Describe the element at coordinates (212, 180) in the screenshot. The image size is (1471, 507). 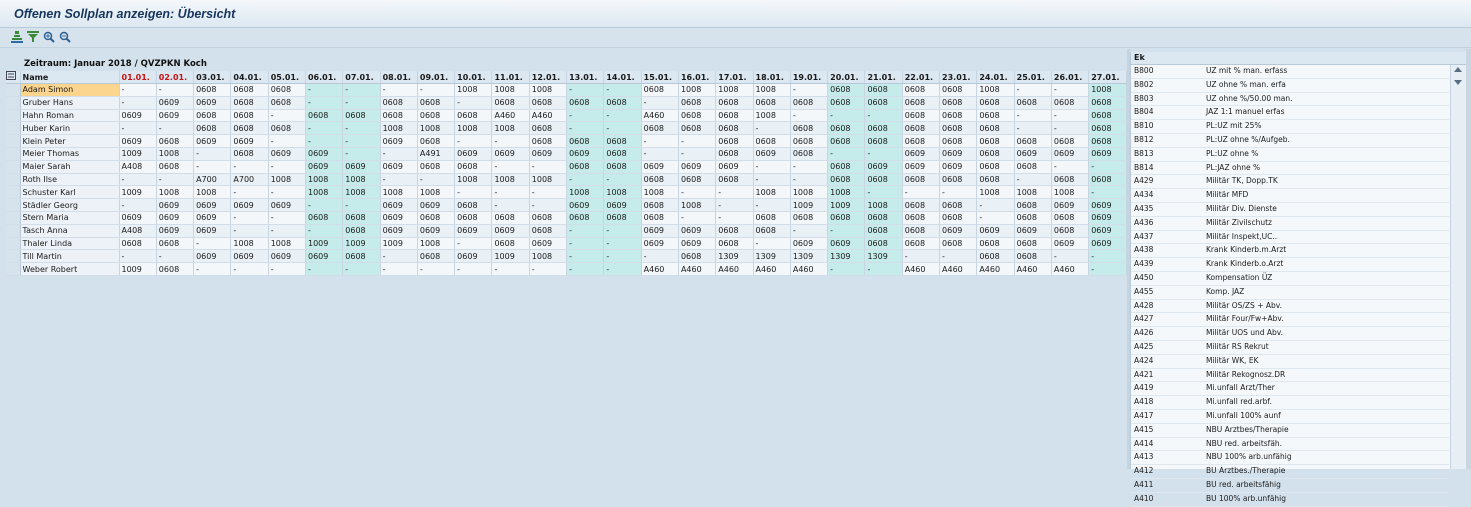
I see `shift-cell: A700` at that location.